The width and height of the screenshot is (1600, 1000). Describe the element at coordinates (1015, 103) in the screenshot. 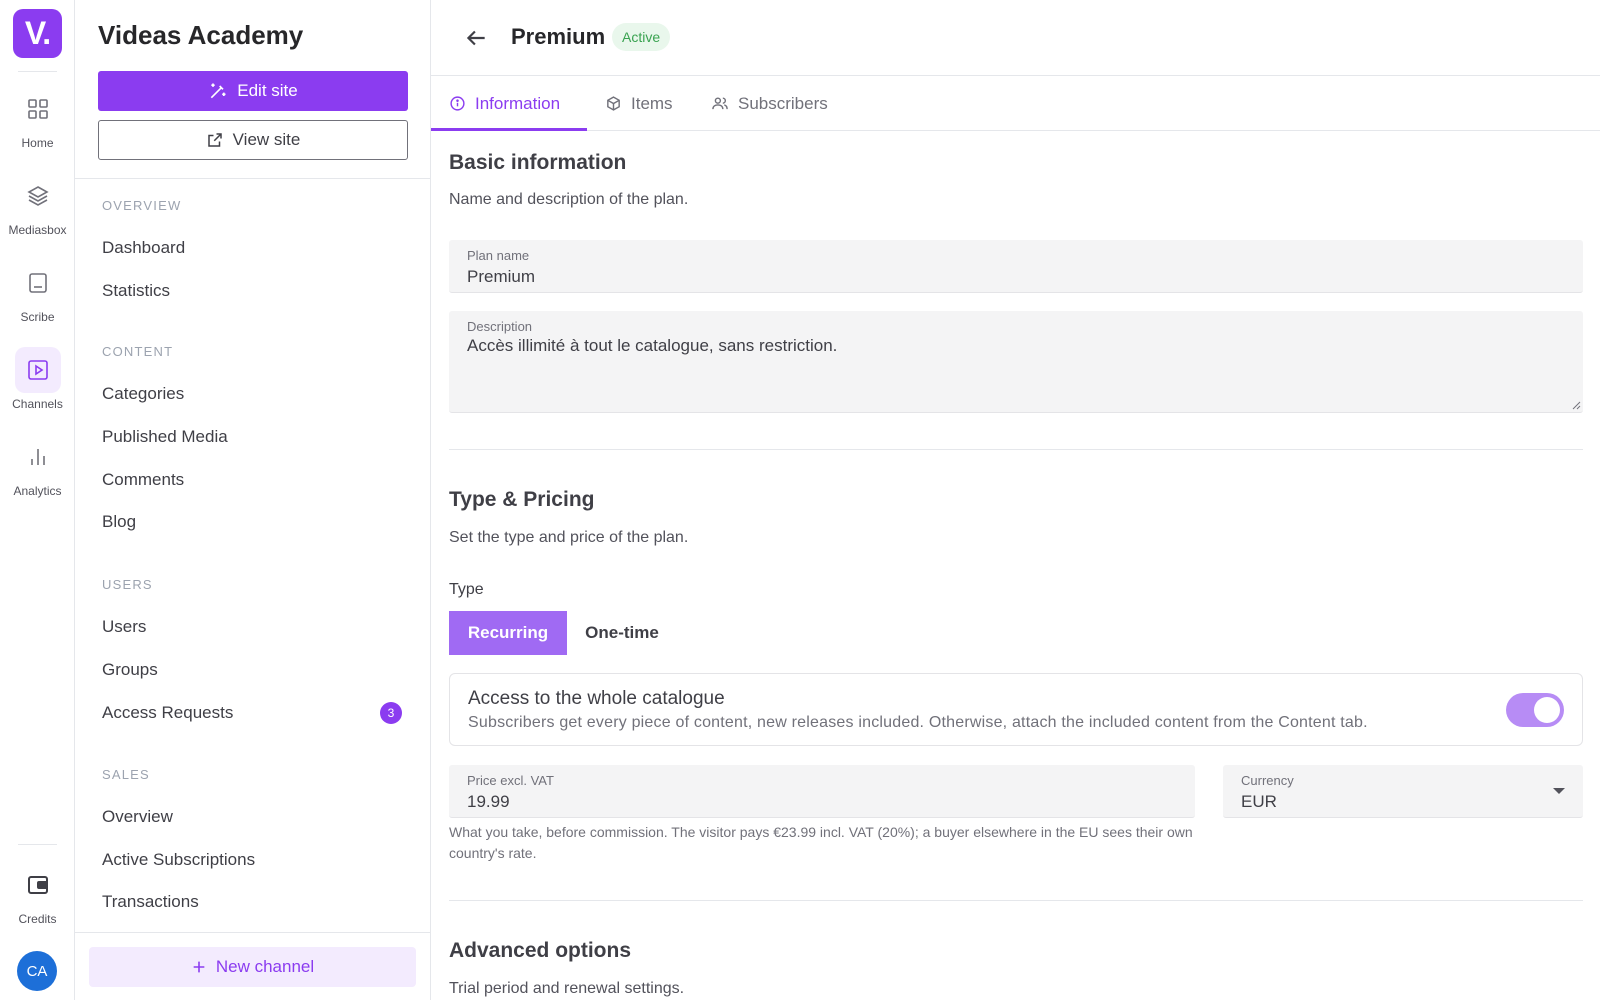

I see `tab-bar: Information Items Subscribers` at that location.